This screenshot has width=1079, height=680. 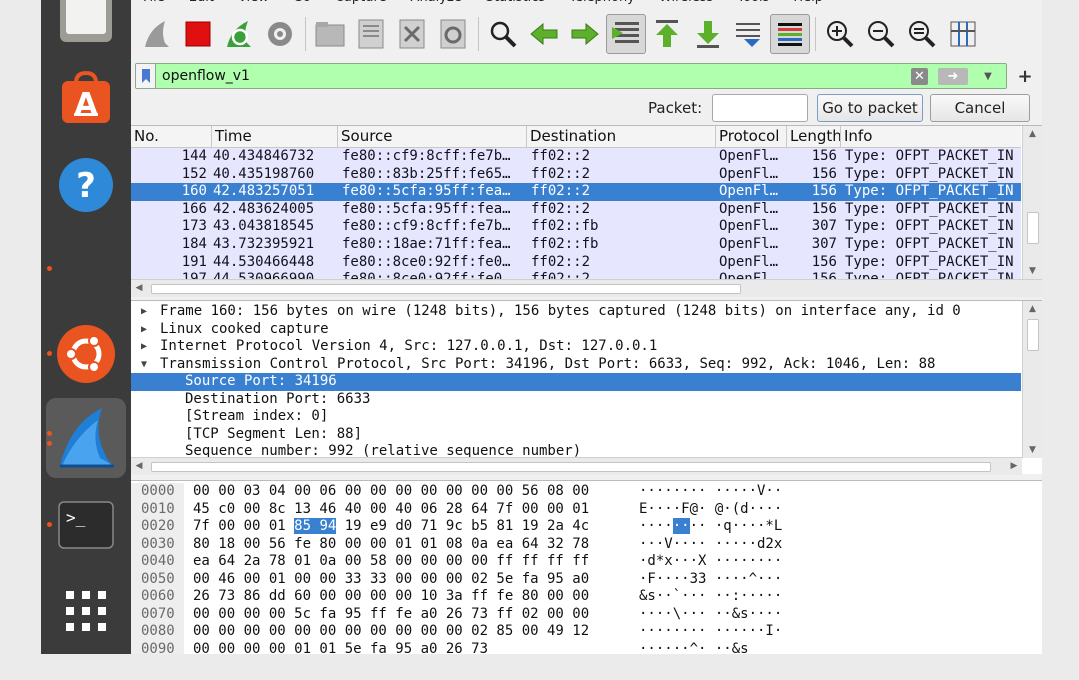 What do you see at coordinates (1032, 379) in the screenshot?
I see `details-vscrollbar: ▲ ▼` at bounding box center [1032, 379].